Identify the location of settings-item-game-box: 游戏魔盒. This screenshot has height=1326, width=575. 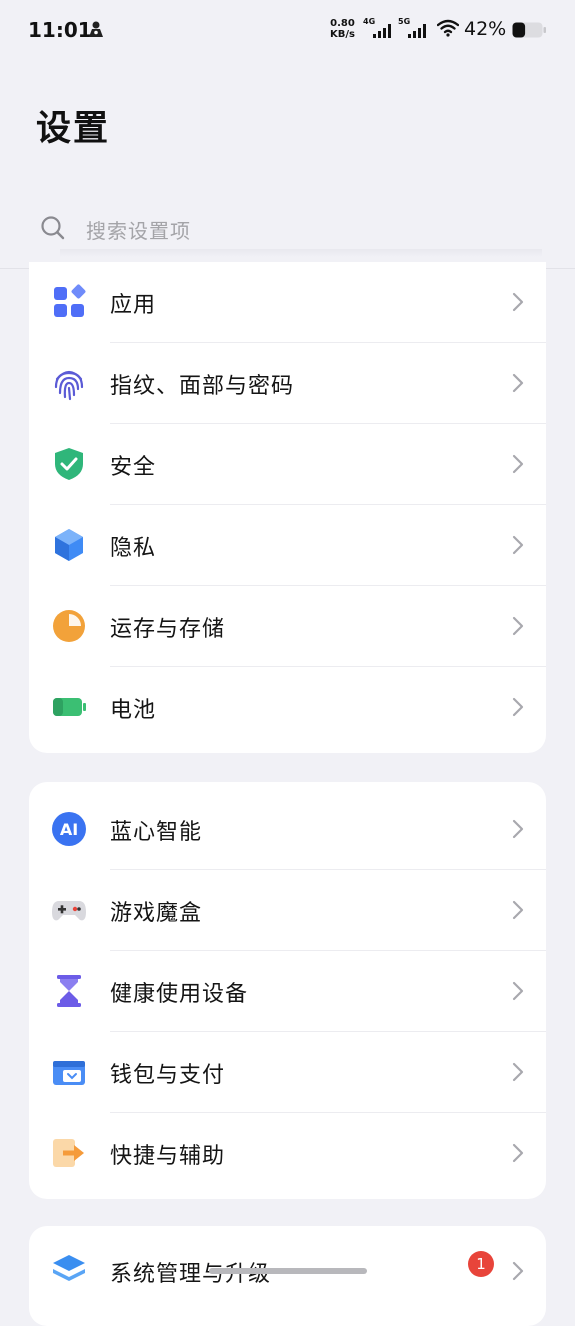
(287, 910).